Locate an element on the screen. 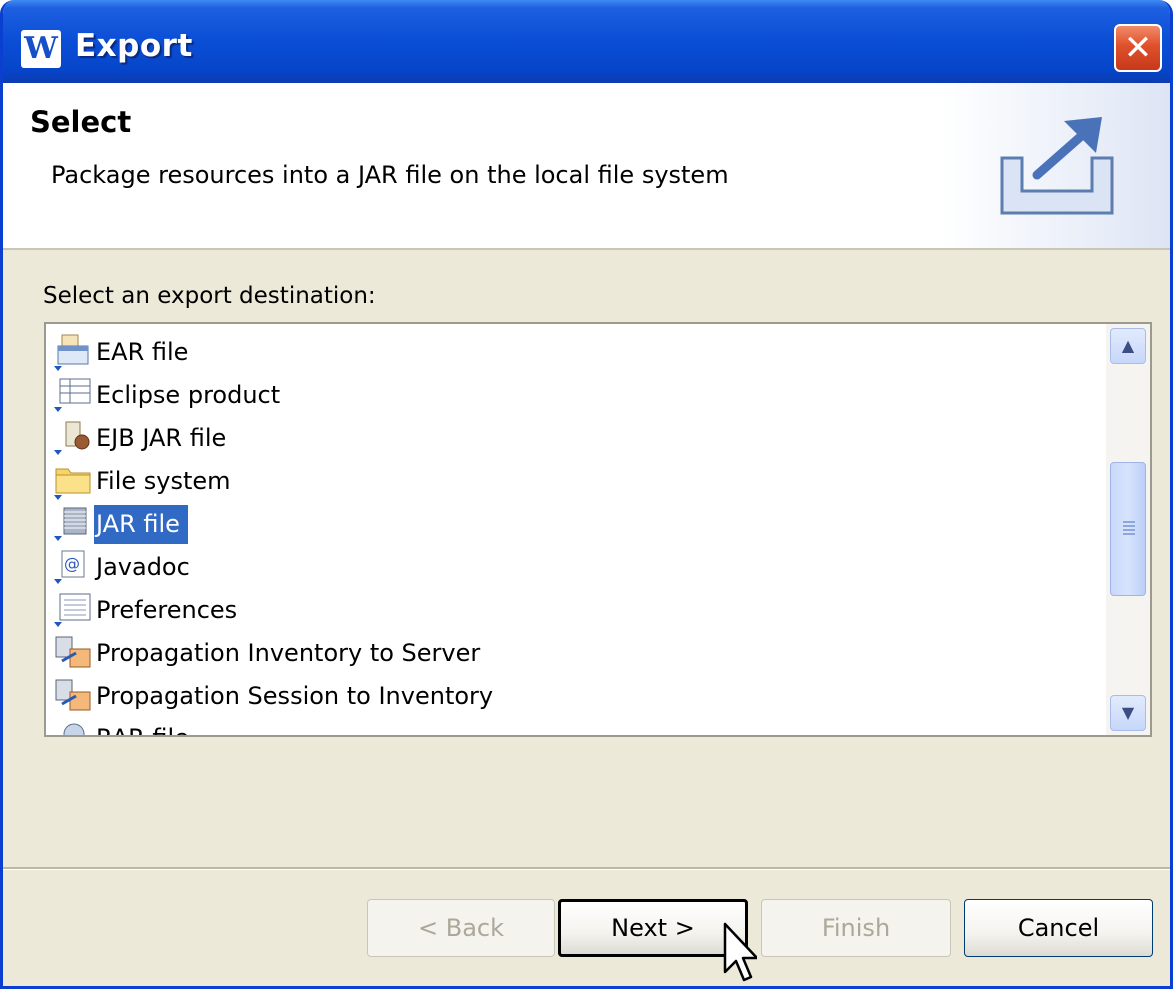 The width and height of the screenshot is (1173, 989). scroll-thumb is located at coordinates (1128, 529).